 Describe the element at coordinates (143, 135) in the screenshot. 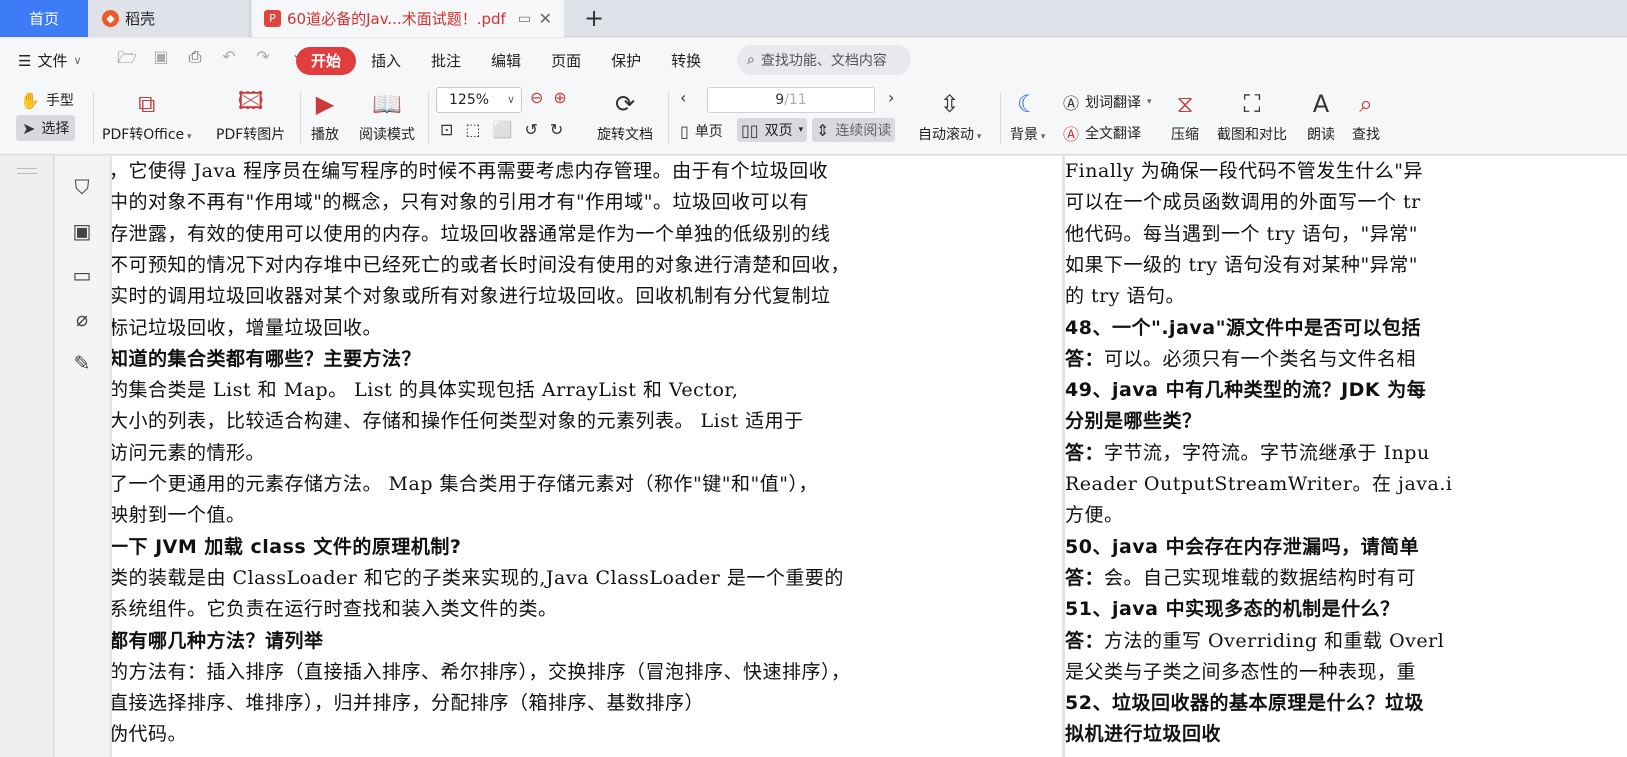

I see `pdf-to-office-label: PDF转Office` at that location.